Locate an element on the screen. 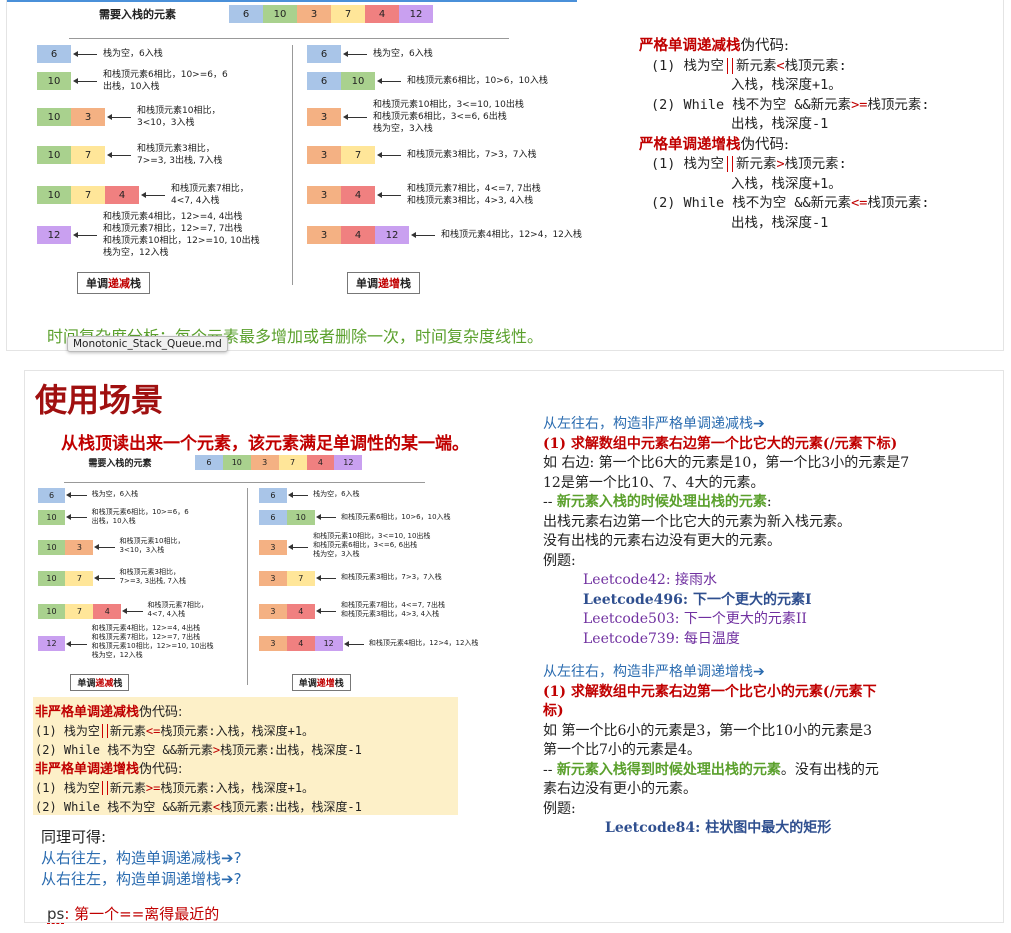 The image size is (1011, 933). right-row-note: 和栈顶元素3相比，7>3，7入栈 is located at coordinates (472, 155).